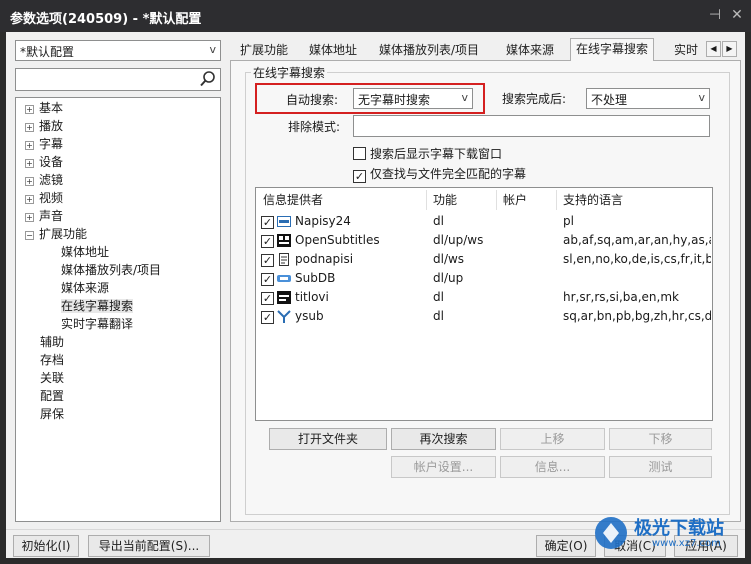  Describe the element at coordinates (44, 162) in the screenshot. I see `tree-item-devices: + 设备` at that location.